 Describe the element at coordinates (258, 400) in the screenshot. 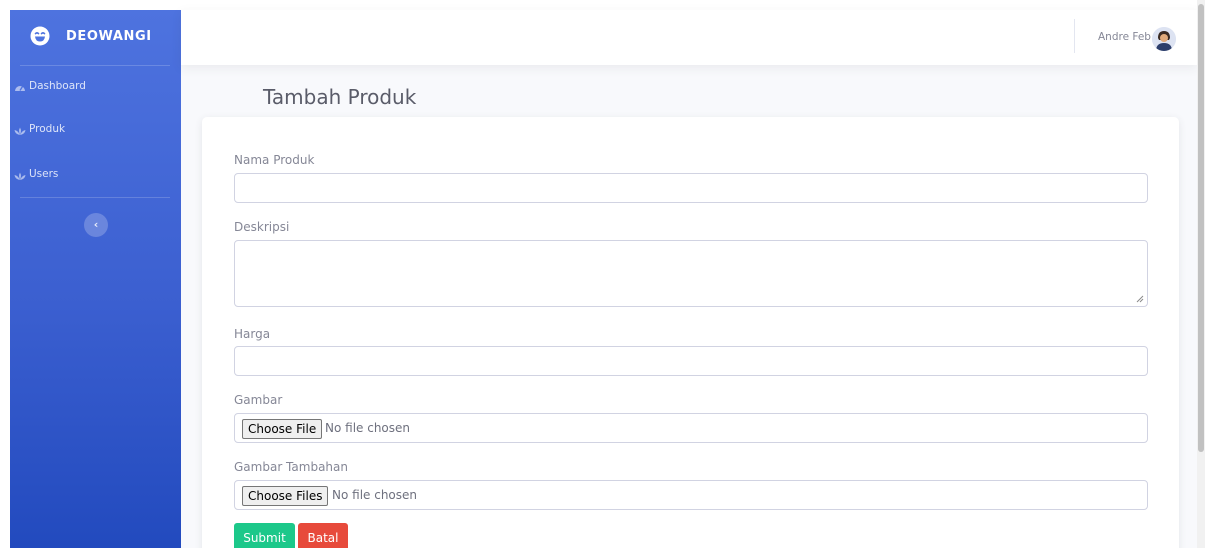

I see `gambar-label: Gambar` at that location.